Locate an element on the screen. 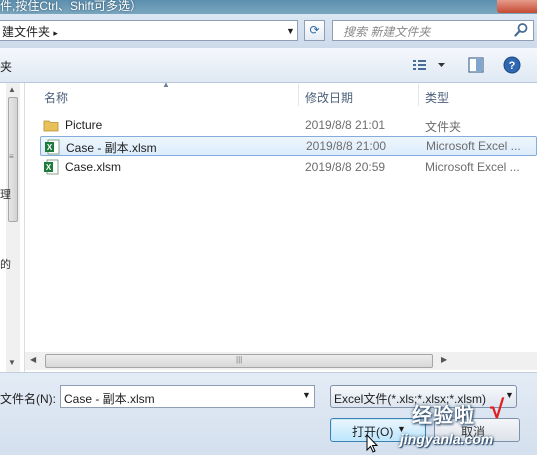 This screenshot has width=537, height=455. view-options-icon is located at coordinates (430, 65).